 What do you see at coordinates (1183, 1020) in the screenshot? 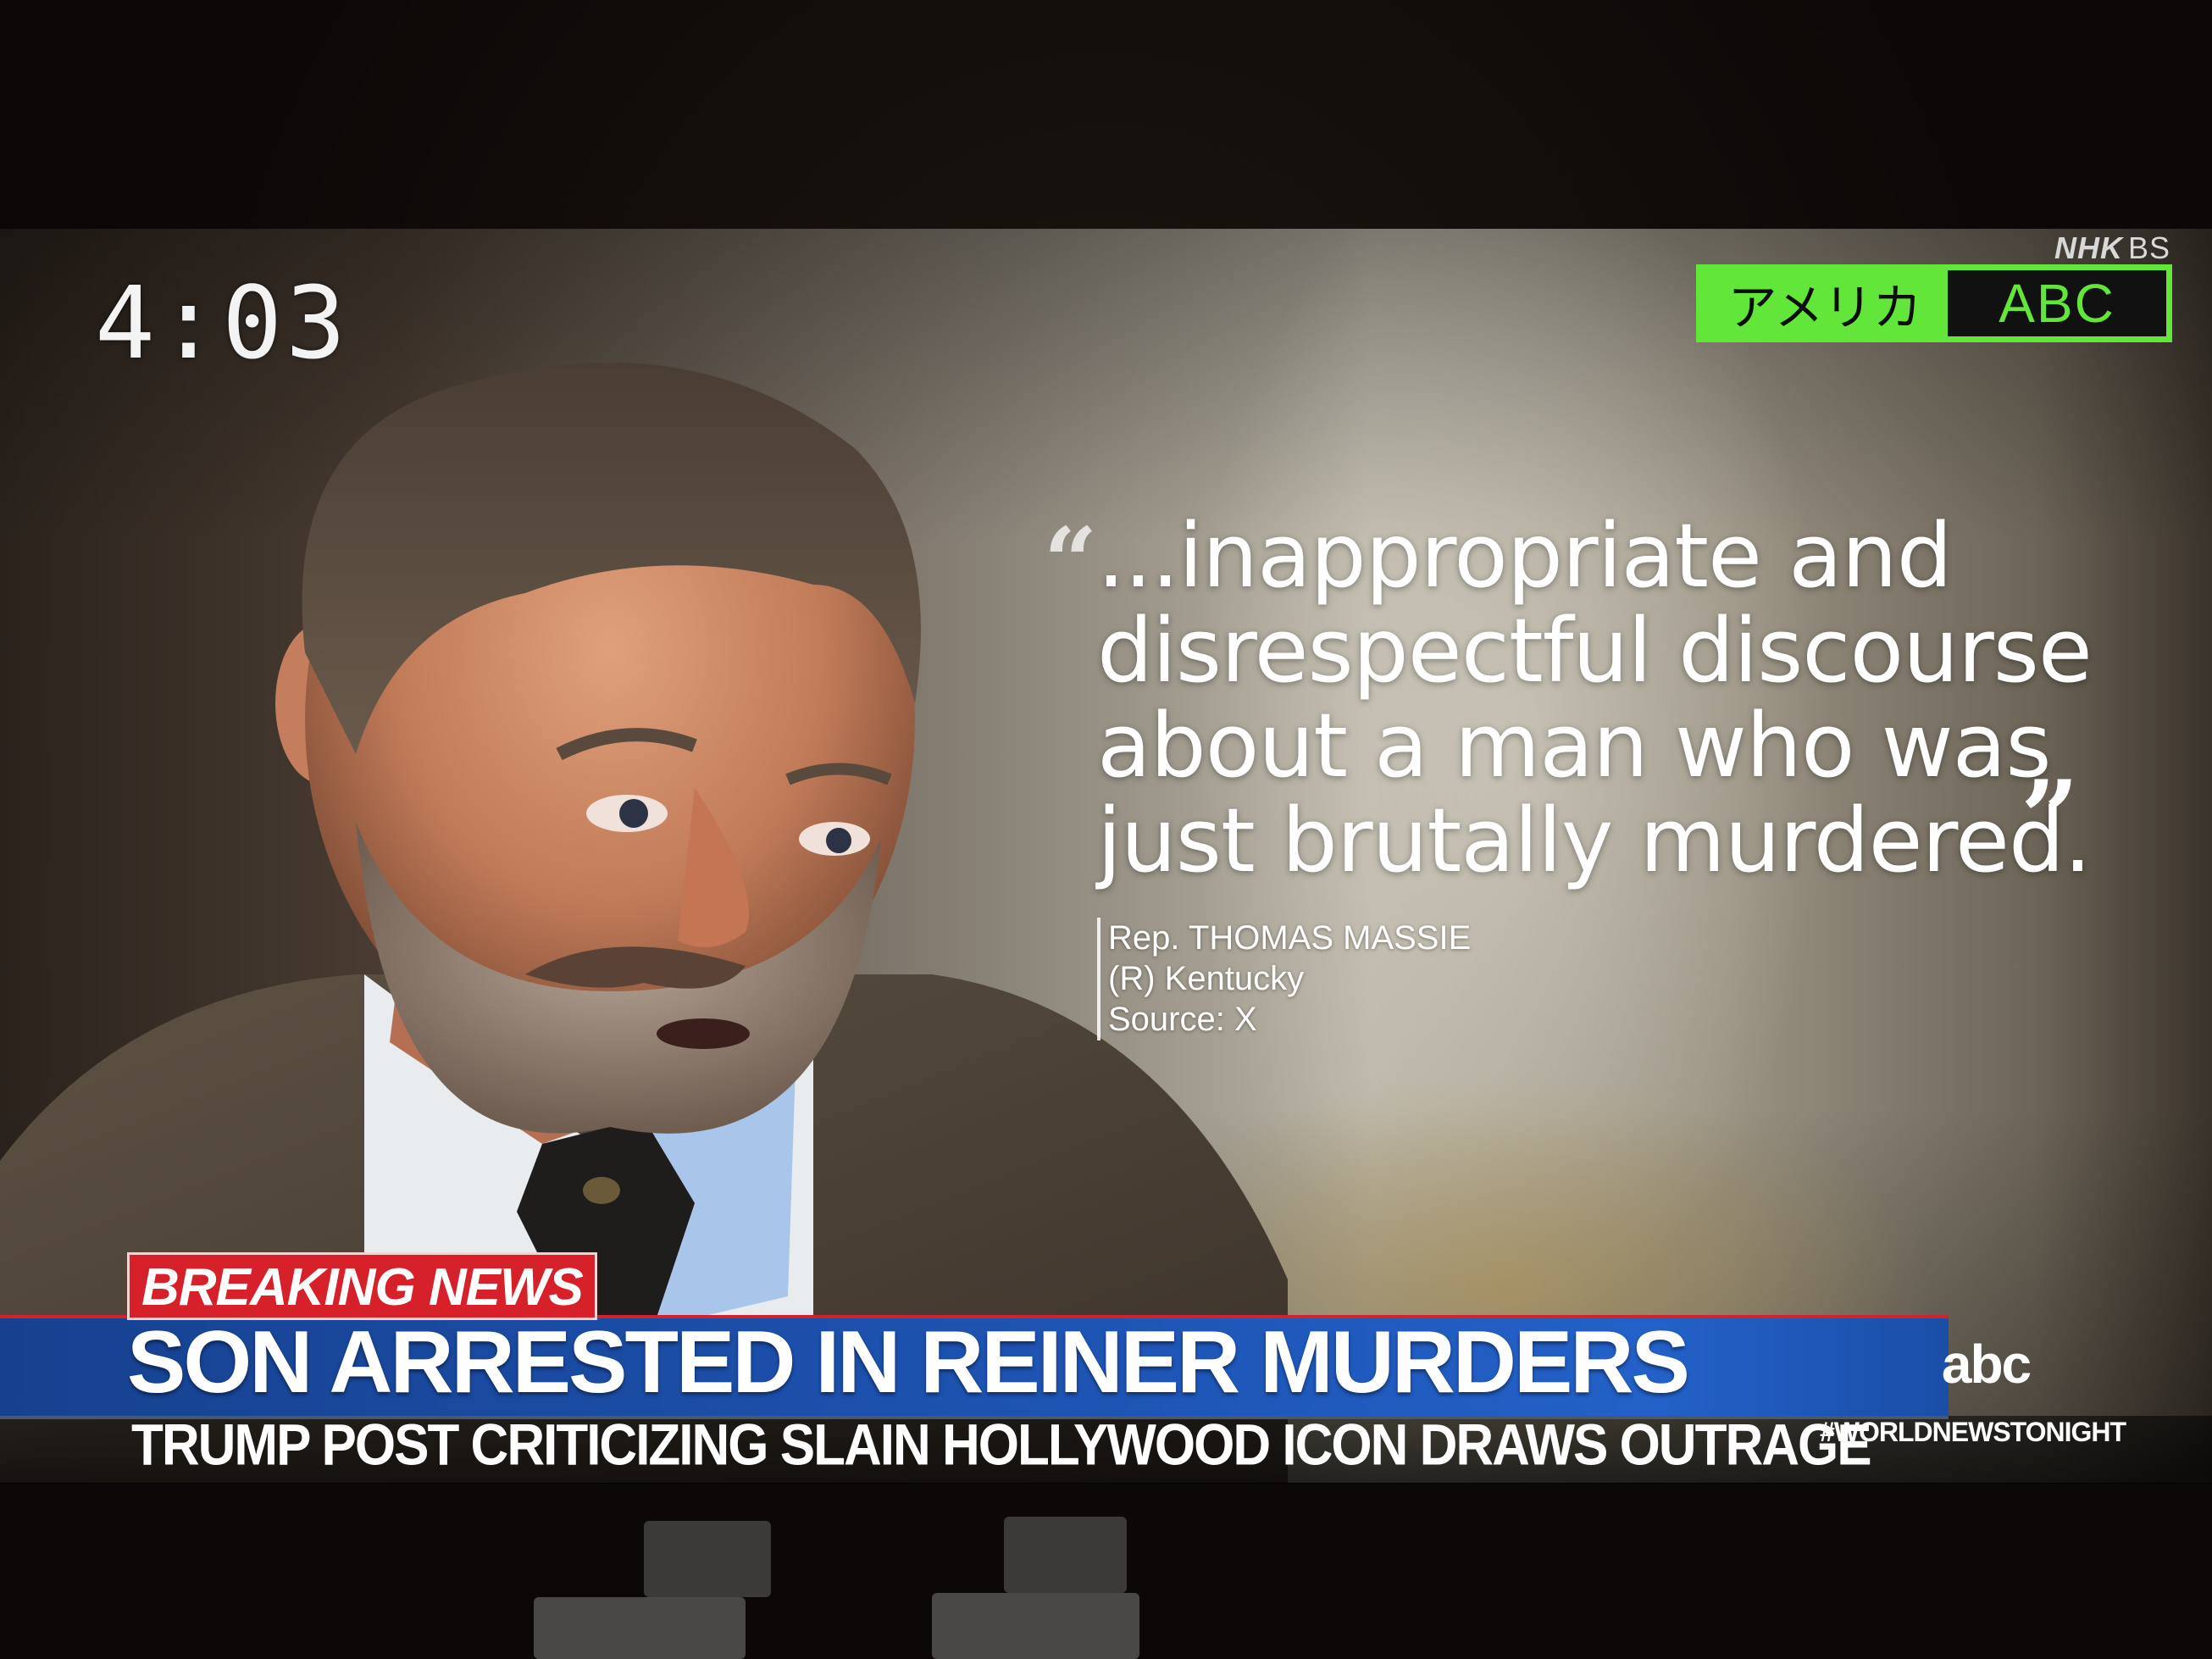
I see `attribution-source: Source: X` at bounding box center [1183, 1020].